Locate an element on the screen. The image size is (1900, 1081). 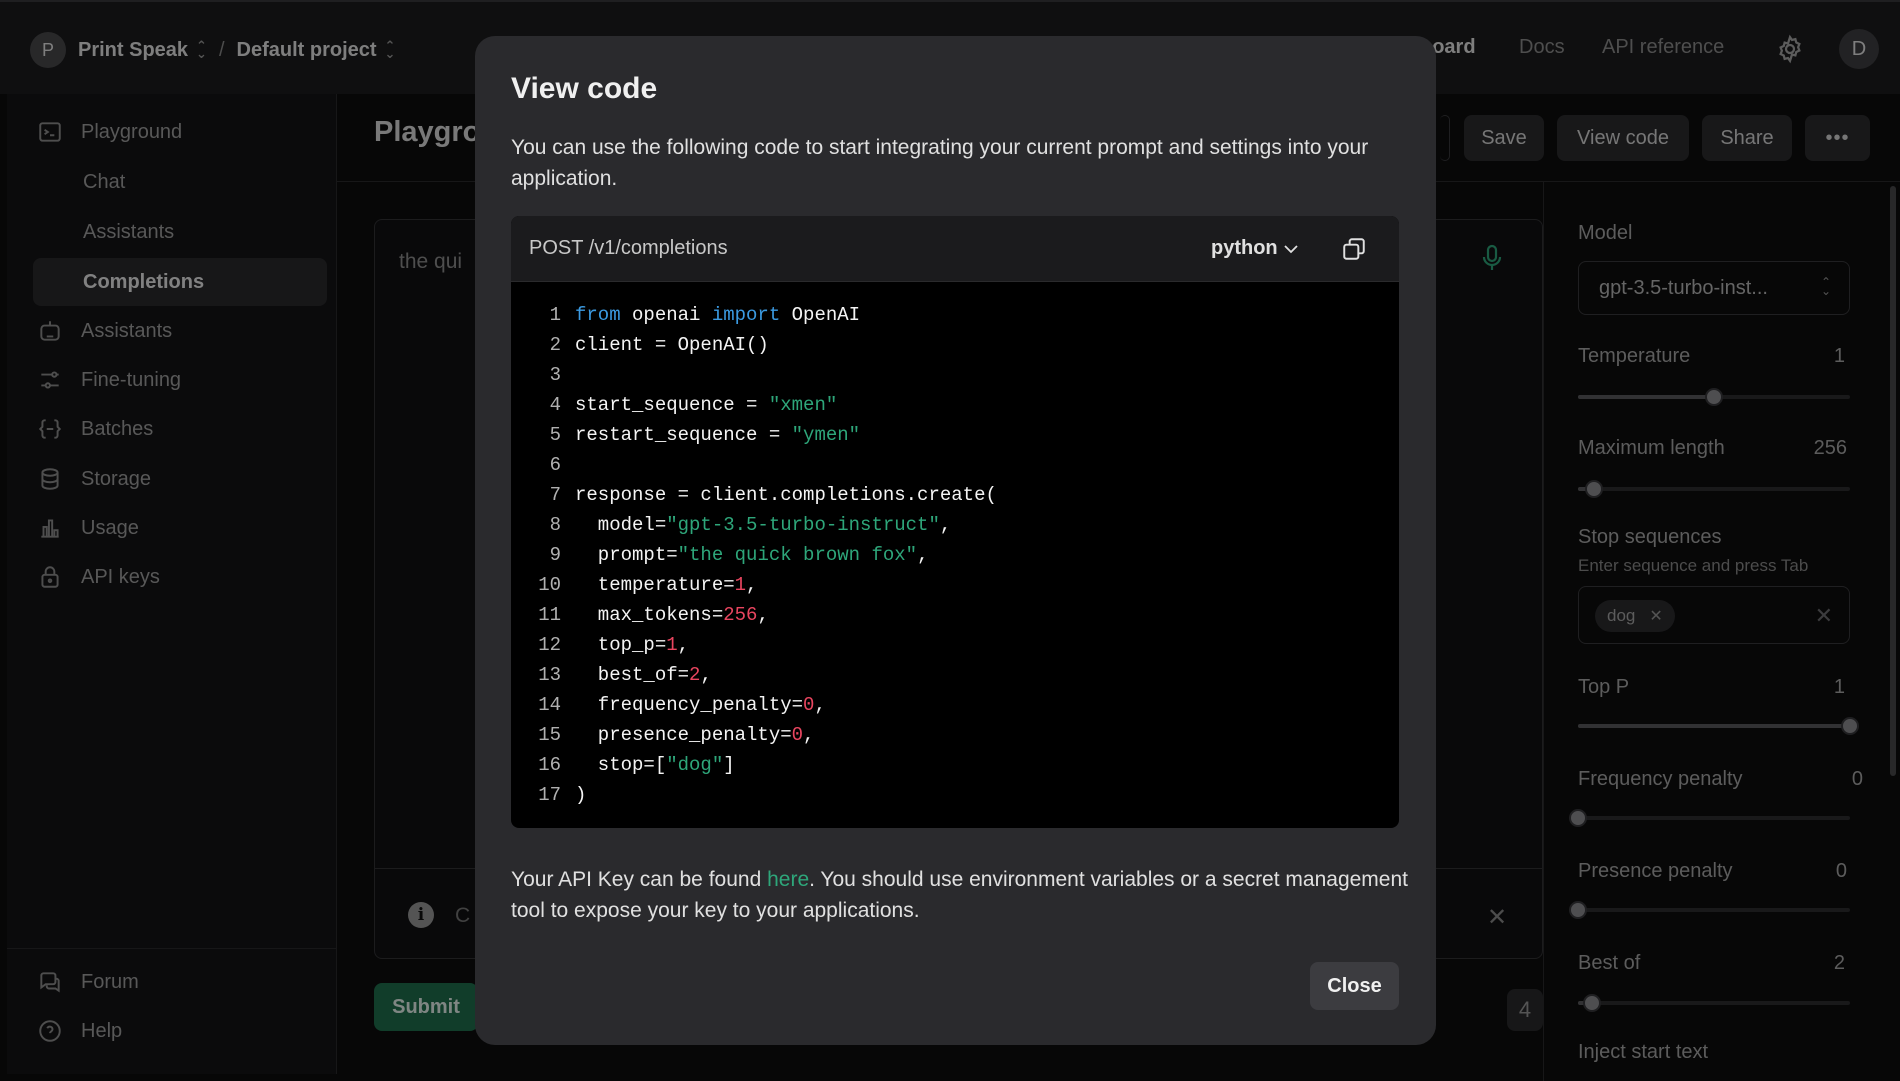
line-number: 1 is located at coordinates (555, 315).